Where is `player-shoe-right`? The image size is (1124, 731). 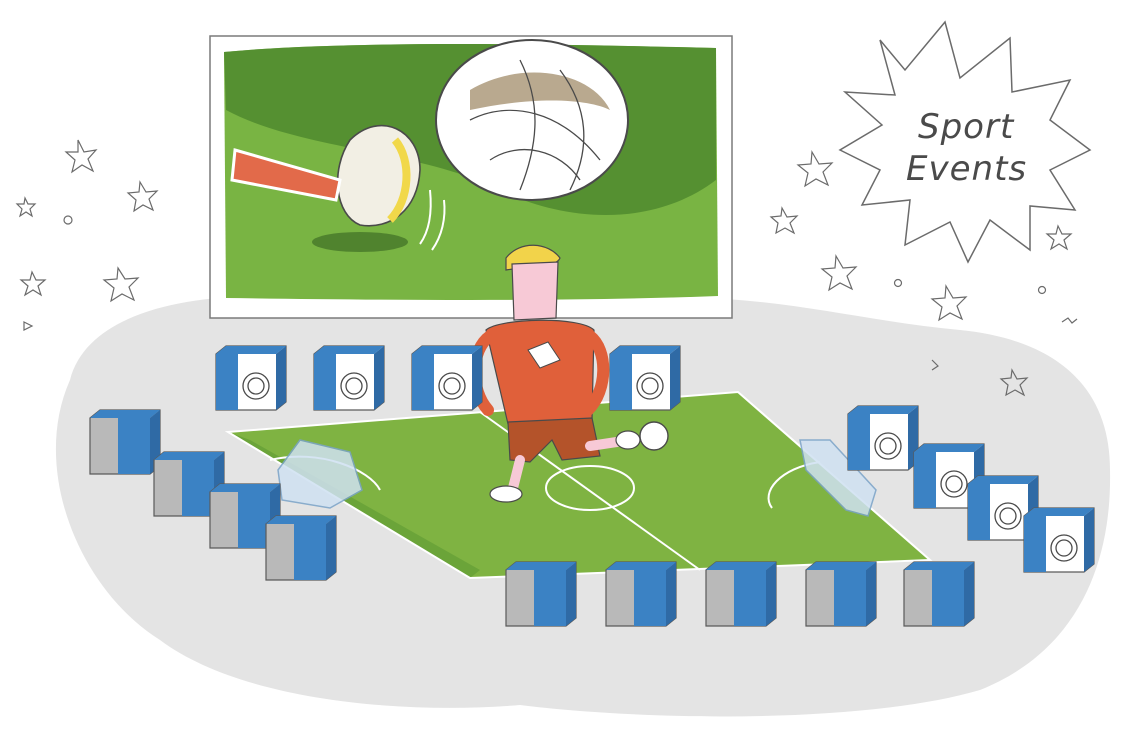
player-shoe-right is located at coordinates (628, 440).